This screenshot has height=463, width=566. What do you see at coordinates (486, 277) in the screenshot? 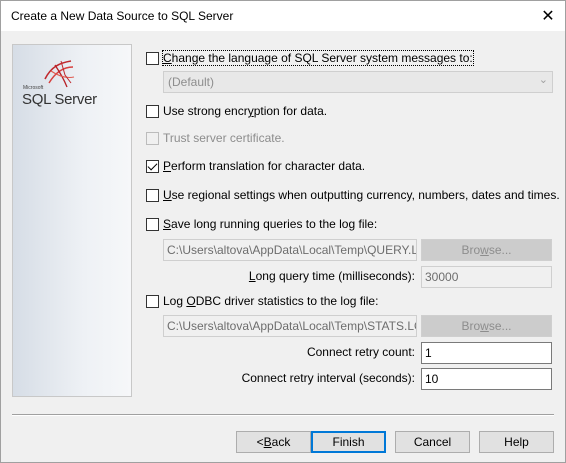
I see `long-query-time-input: 30000` at bounding box center [486, 277].